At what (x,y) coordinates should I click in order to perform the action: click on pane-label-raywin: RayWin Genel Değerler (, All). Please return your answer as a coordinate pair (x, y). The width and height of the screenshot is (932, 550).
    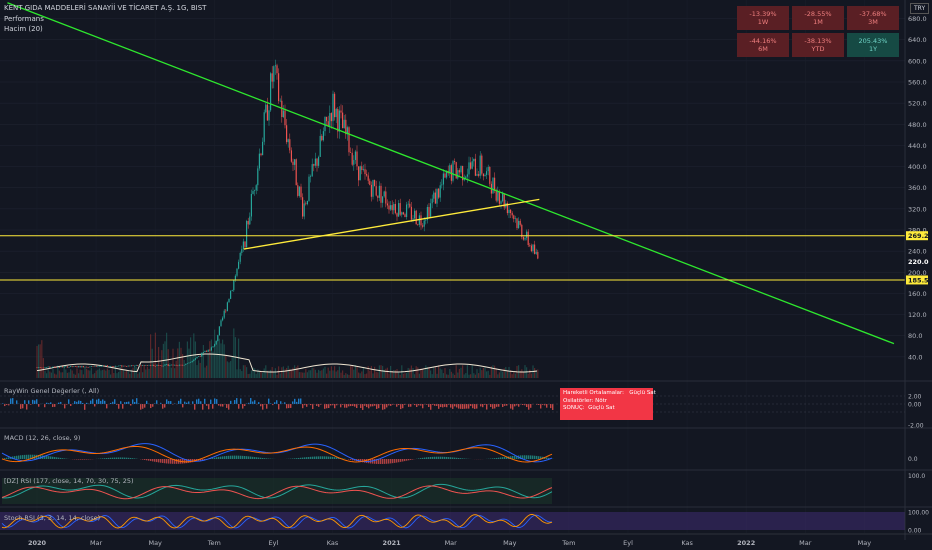
    Looking at the image, I should click on (52, 391).